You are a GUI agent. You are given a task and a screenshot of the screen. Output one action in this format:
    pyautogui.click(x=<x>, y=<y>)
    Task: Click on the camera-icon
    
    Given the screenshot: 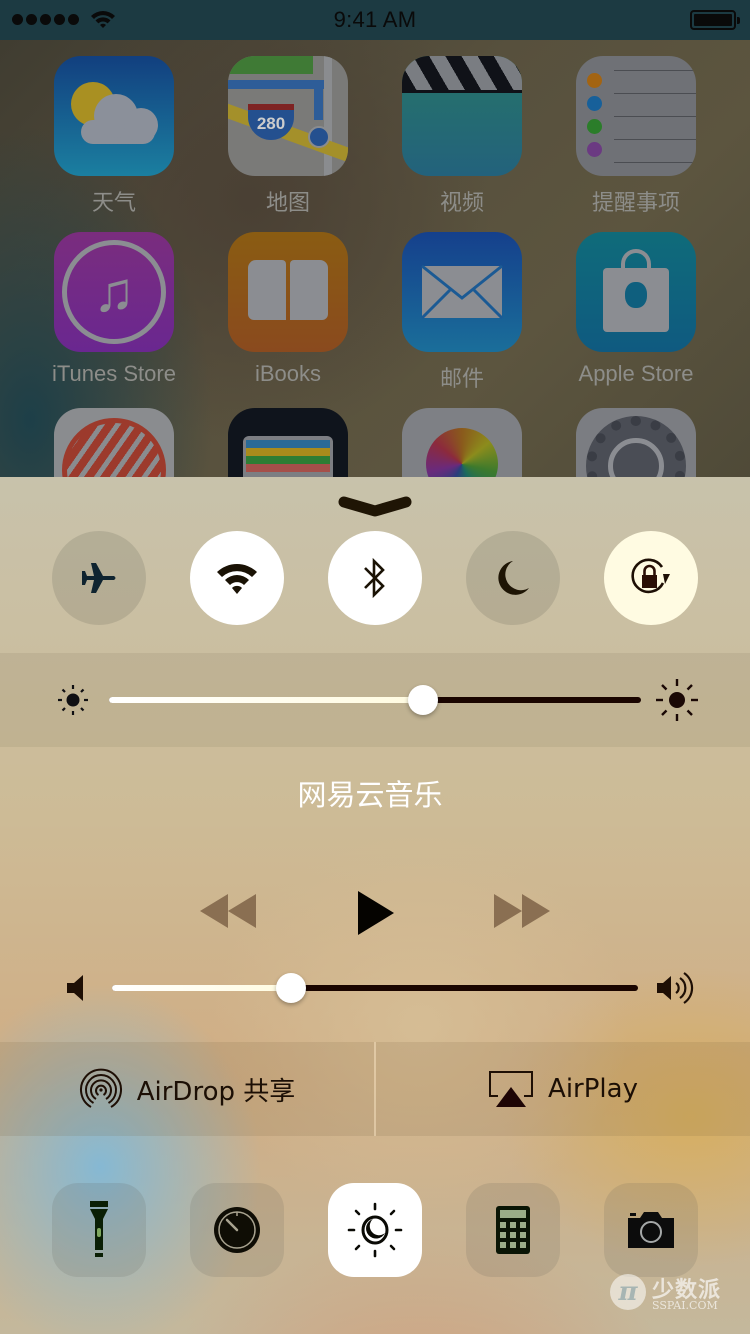 What is the action you would take?
    pyautogui.click(x=651, y=1230)
    